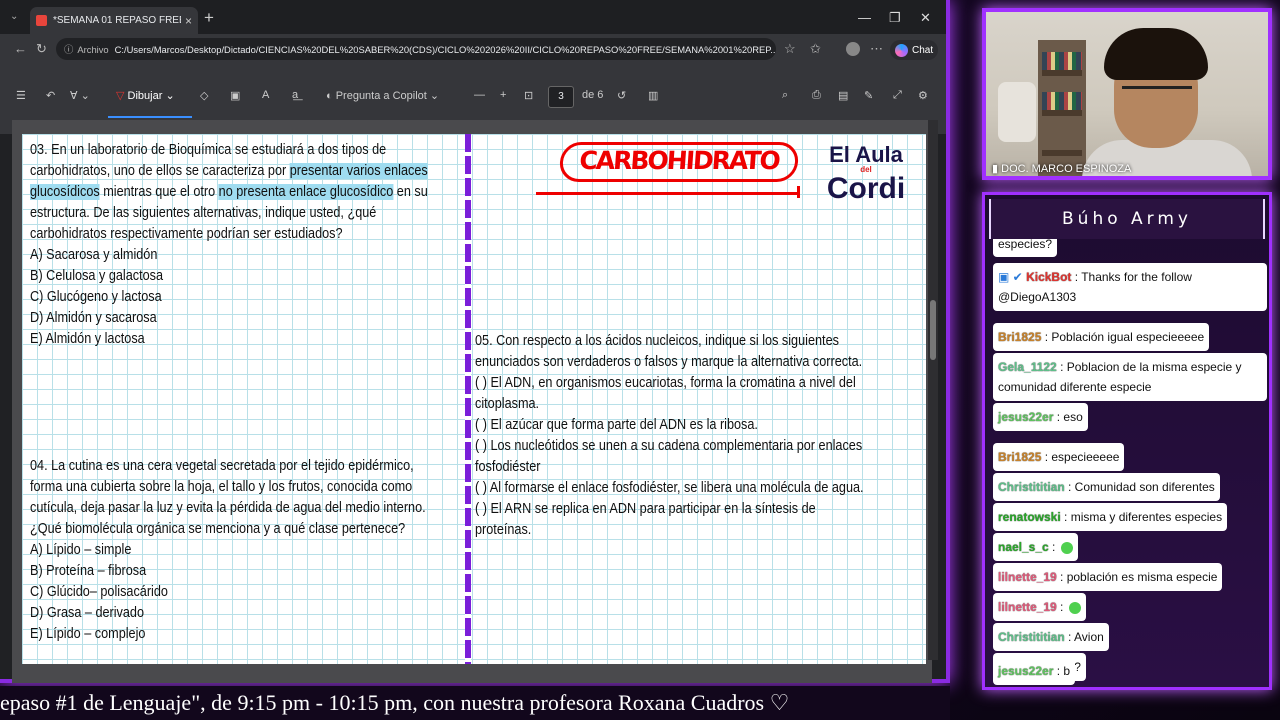 The width and height of the screenshot is (1280, 720). What do you see at coordinates (1059, 457) in the screenshot?
I see `chat-message: Bri1825 : especieeeee` at bounding box center [1059, 457].